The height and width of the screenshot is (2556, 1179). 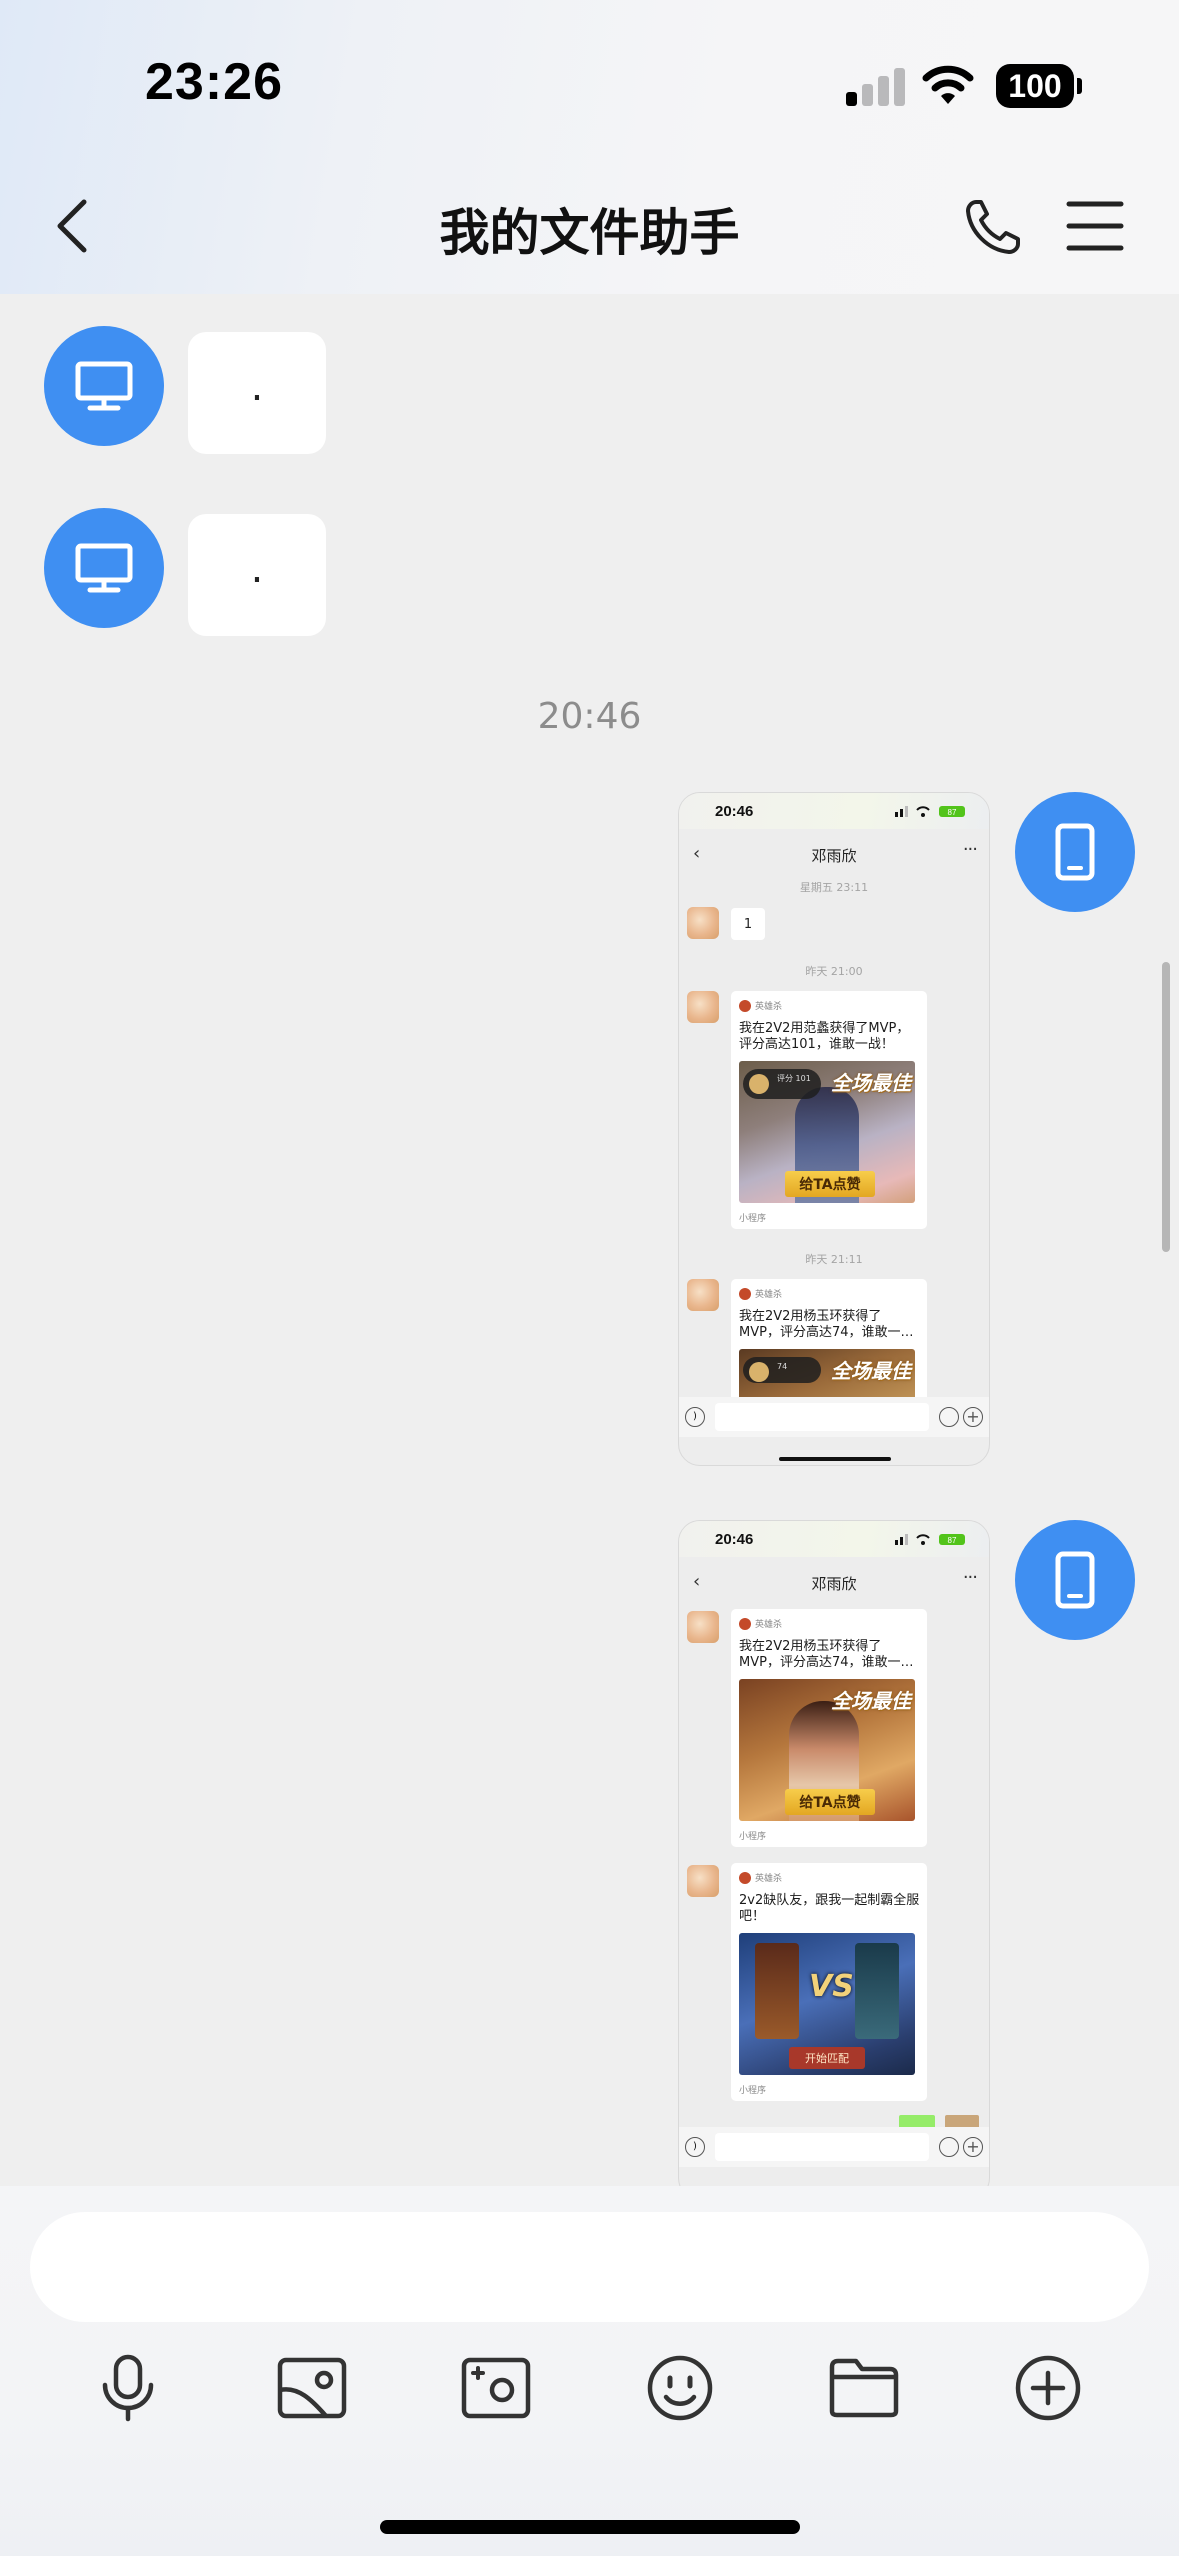 What do you see at coordinates (589, 2371) in the screenshot?
I see `input-bar` at bounding box center [589, 2371].